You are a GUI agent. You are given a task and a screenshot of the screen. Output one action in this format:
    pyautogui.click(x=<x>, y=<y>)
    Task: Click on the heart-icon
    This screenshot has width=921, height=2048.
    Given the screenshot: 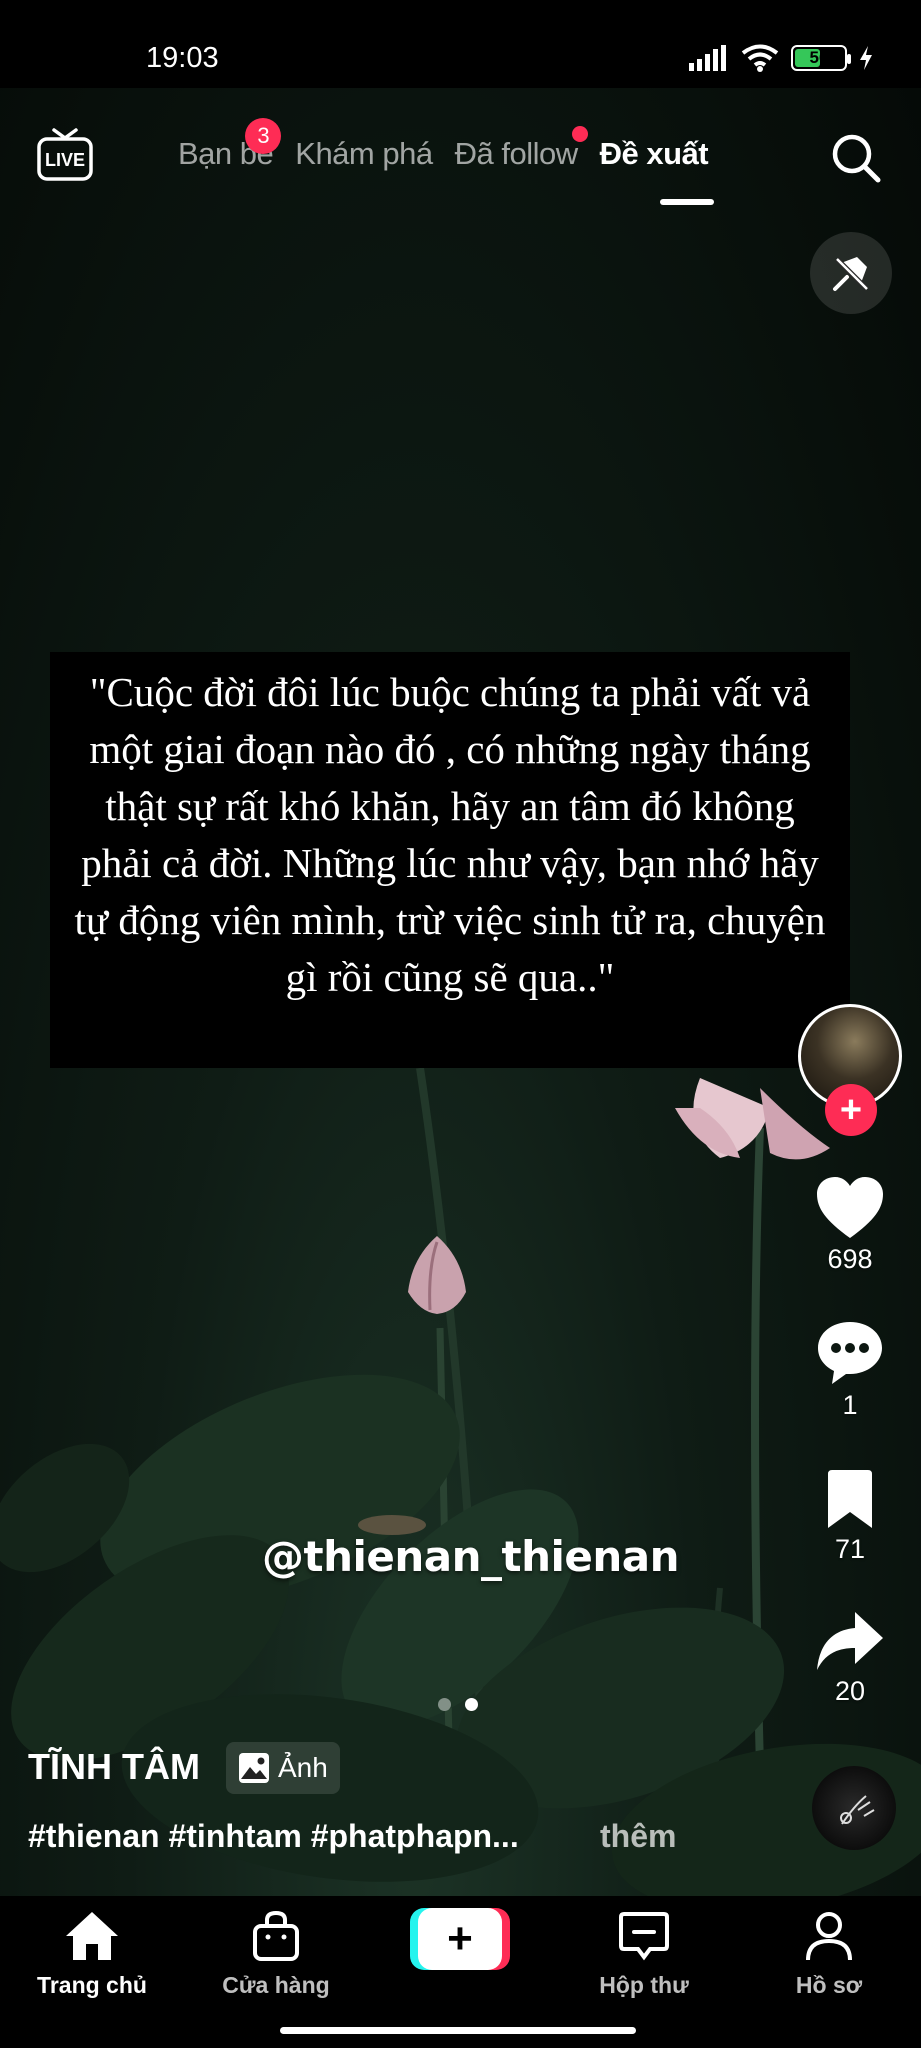 What is the action you would take?
    pyautogui.click(x=850, y=1207)
    